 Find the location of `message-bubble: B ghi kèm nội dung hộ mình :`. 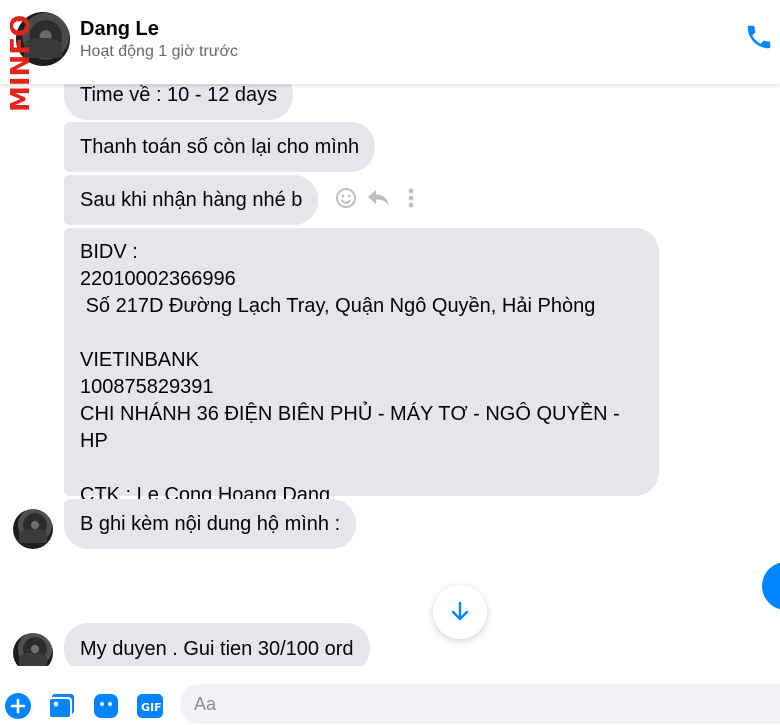

message-bubble: B ghi kèm nội dung hộ mình : is located at coordinates (210, 524).